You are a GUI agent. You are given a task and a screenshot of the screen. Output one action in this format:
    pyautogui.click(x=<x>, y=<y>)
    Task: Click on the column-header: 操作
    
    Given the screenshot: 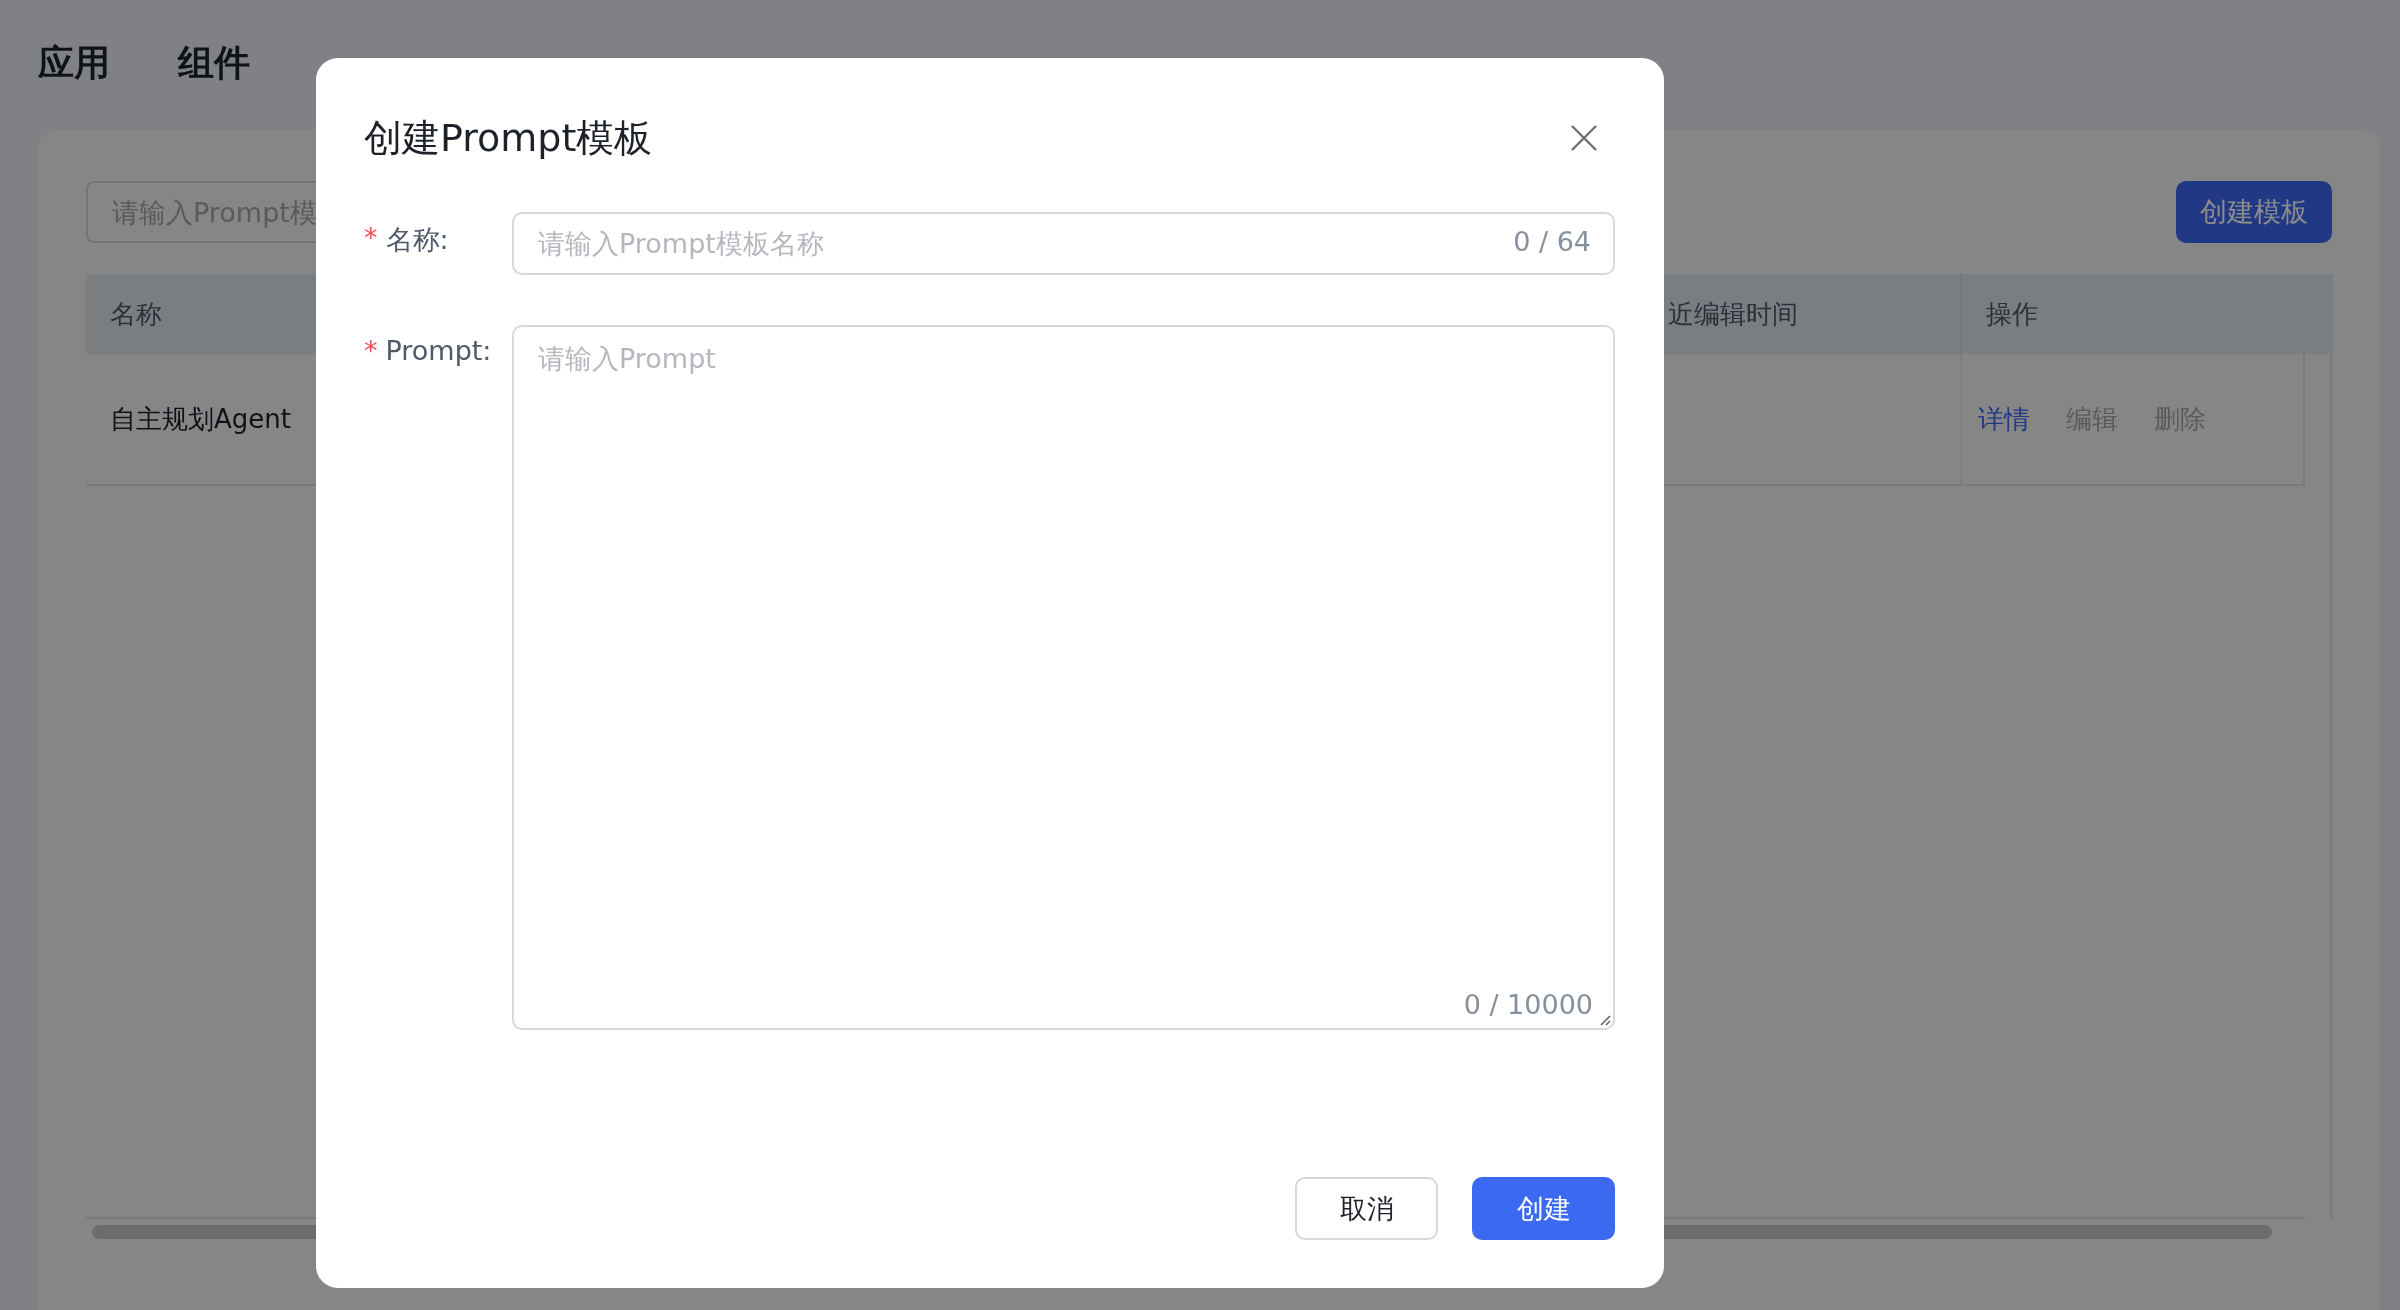 What is the action you would take?
    pyautogui.click(x=2146, y=314)
    